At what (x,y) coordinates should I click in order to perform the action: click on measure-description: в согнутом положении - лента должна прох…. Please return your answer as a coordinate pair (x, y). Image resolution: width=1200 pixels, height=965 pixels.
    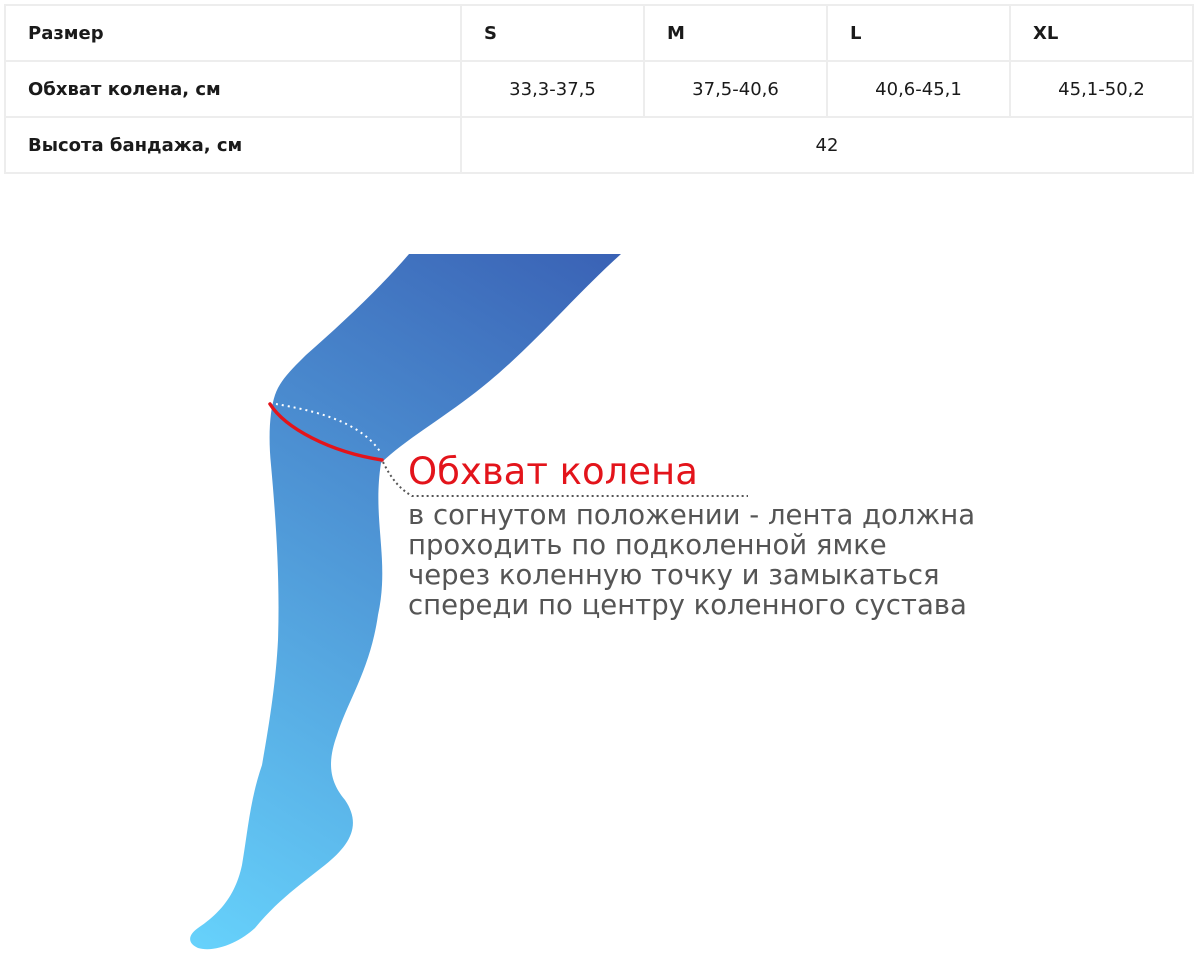
    Looking at the image, I should click on (691, 560).